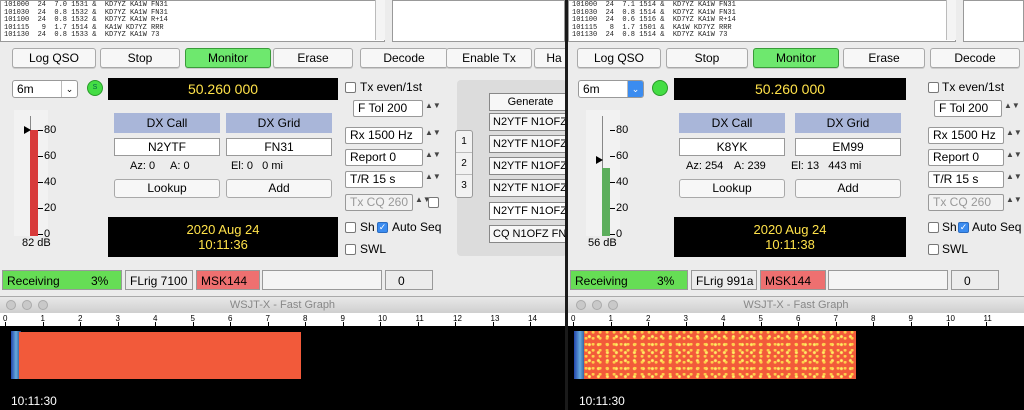 The height and width of the screenshot is (410, 1024). What do you see at coordinates (629, 280) in the screenshot?
I see `receiving-status: Receiving 3%` at bounding box center [629, 280].